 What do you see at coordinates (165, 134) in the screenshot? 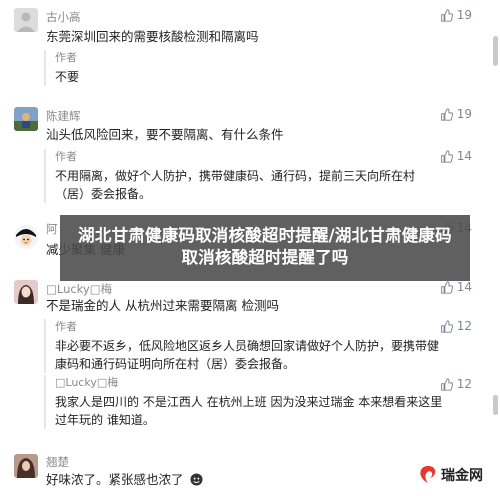
I see `comment-text: 汕头低风险回来，要不要隔离、有什么条件` at bounding box center [165, 134].